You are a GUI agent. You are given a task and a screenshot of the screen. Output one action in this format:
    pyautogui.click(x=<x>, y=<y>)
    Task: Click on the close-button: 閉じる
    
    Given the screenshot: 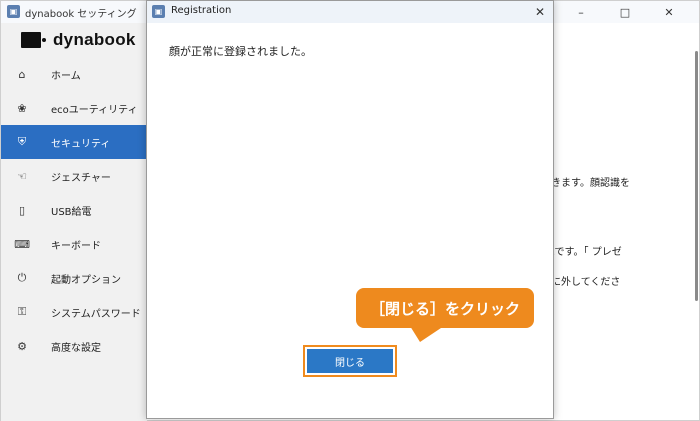 What is the action you would take?
    pyautogui.click(x=350, y=361)
    